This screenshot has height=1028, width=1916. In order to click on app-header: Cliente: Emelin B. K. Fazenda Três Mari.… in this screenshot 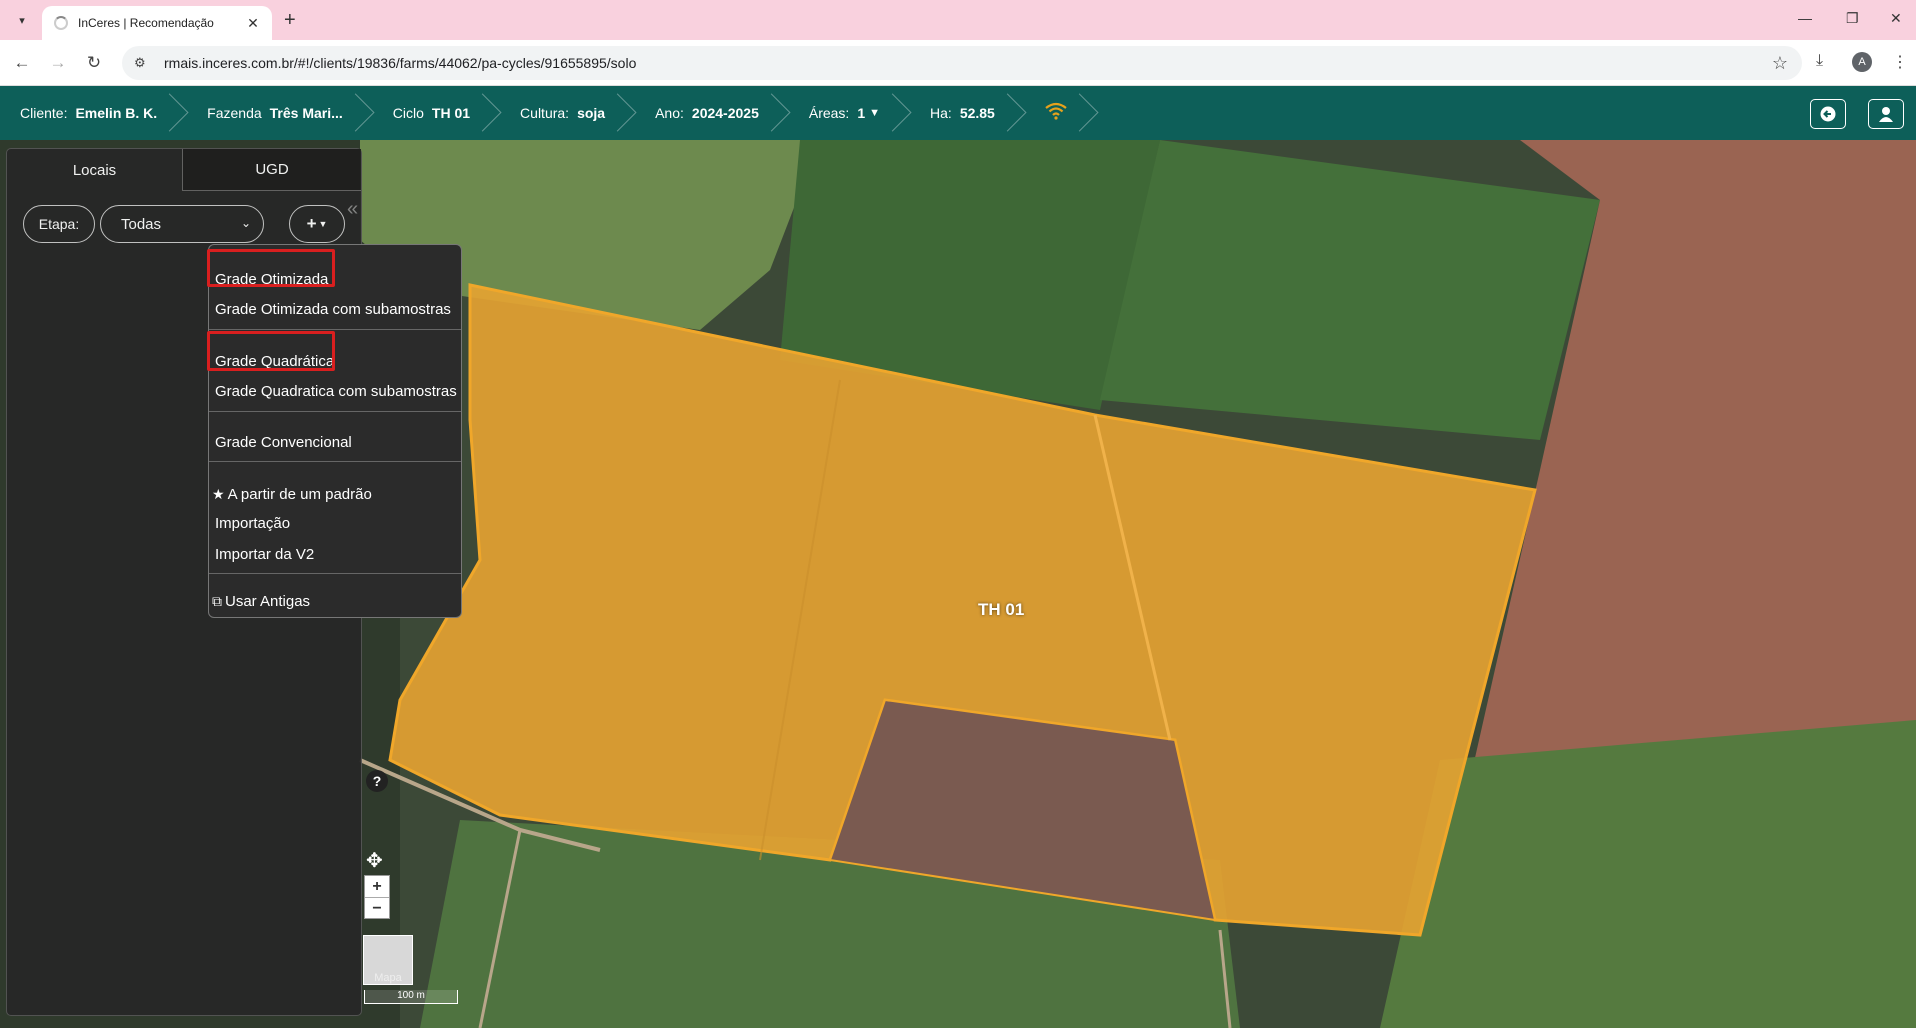, I will do `click(958, 113)`.